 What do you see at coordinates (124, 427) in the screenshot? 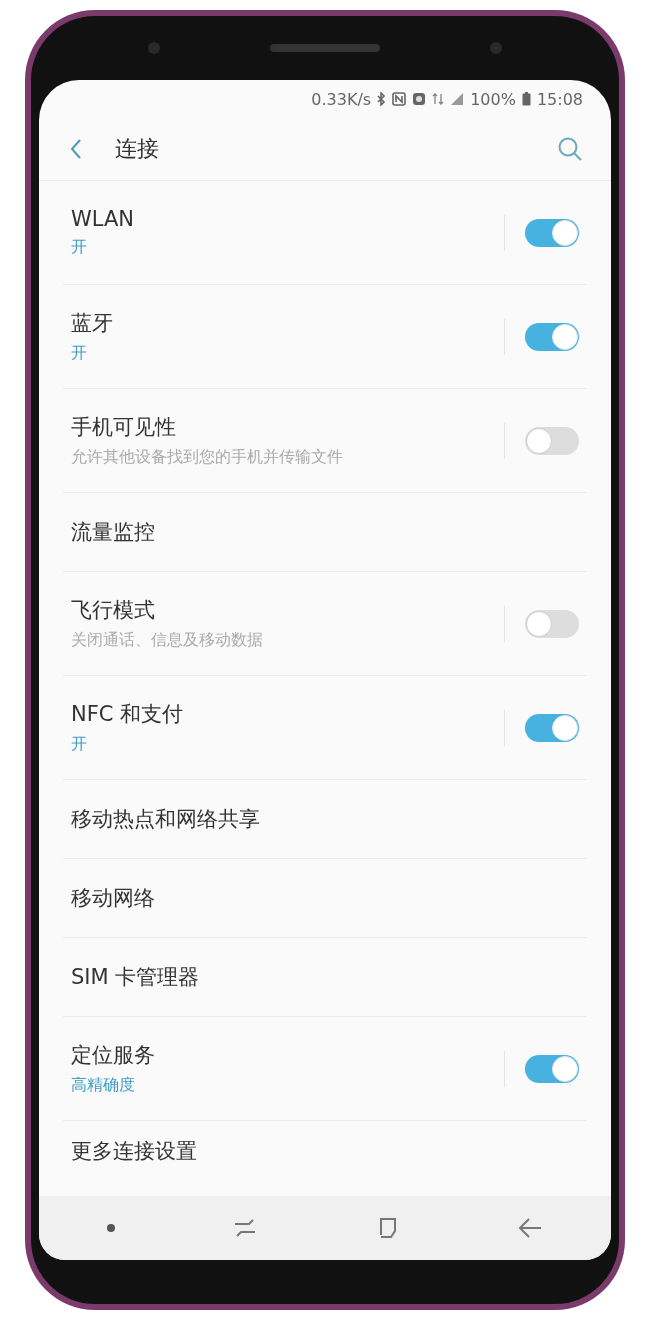
I see `item-title: 手机可见性` at bounding box center [124, 427].